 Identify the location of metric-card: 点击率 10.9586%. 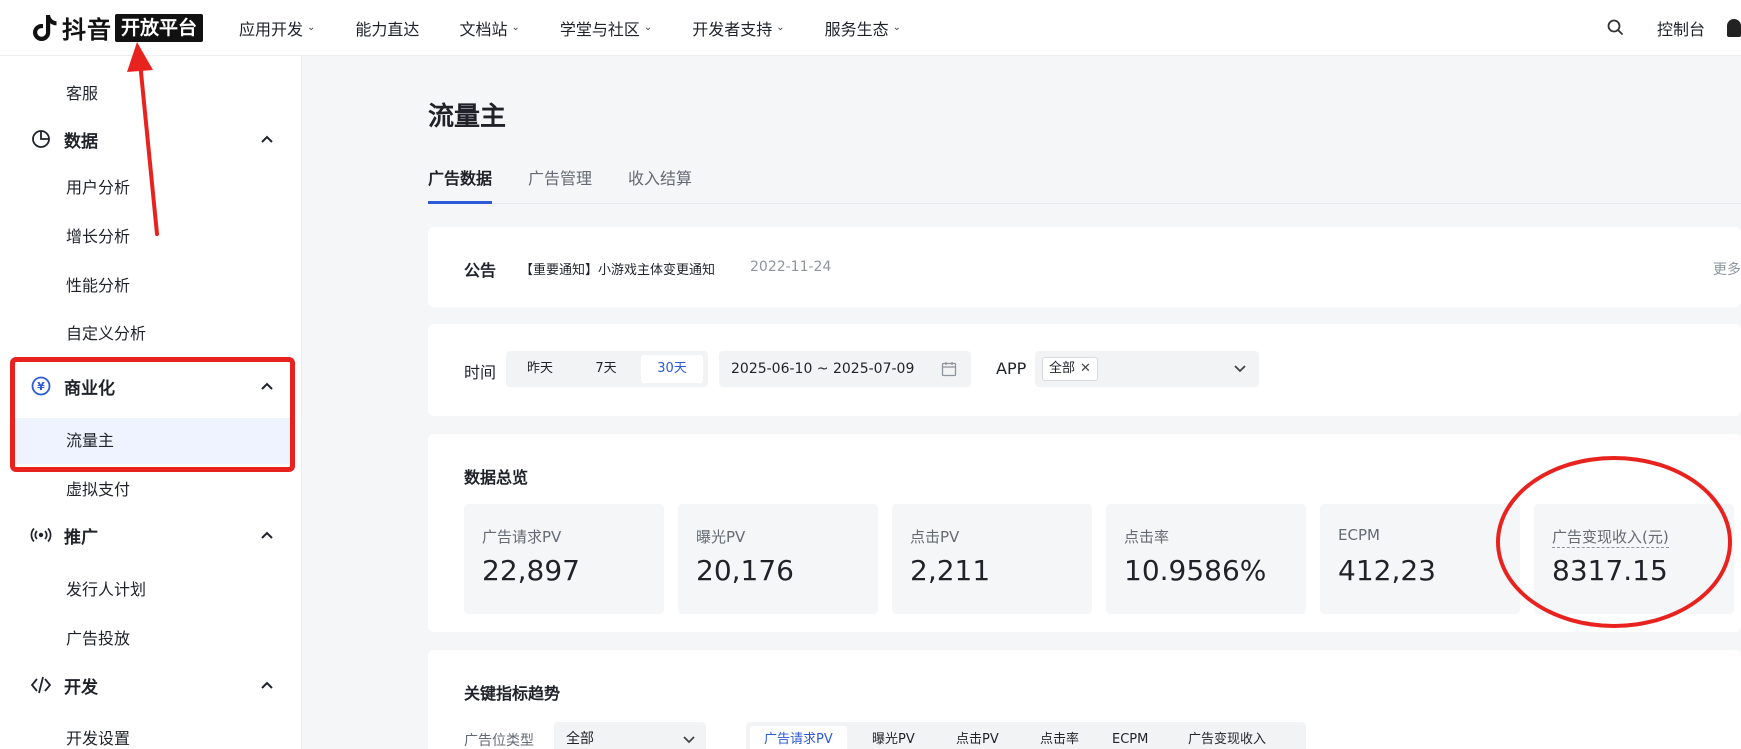
(1206, 559).